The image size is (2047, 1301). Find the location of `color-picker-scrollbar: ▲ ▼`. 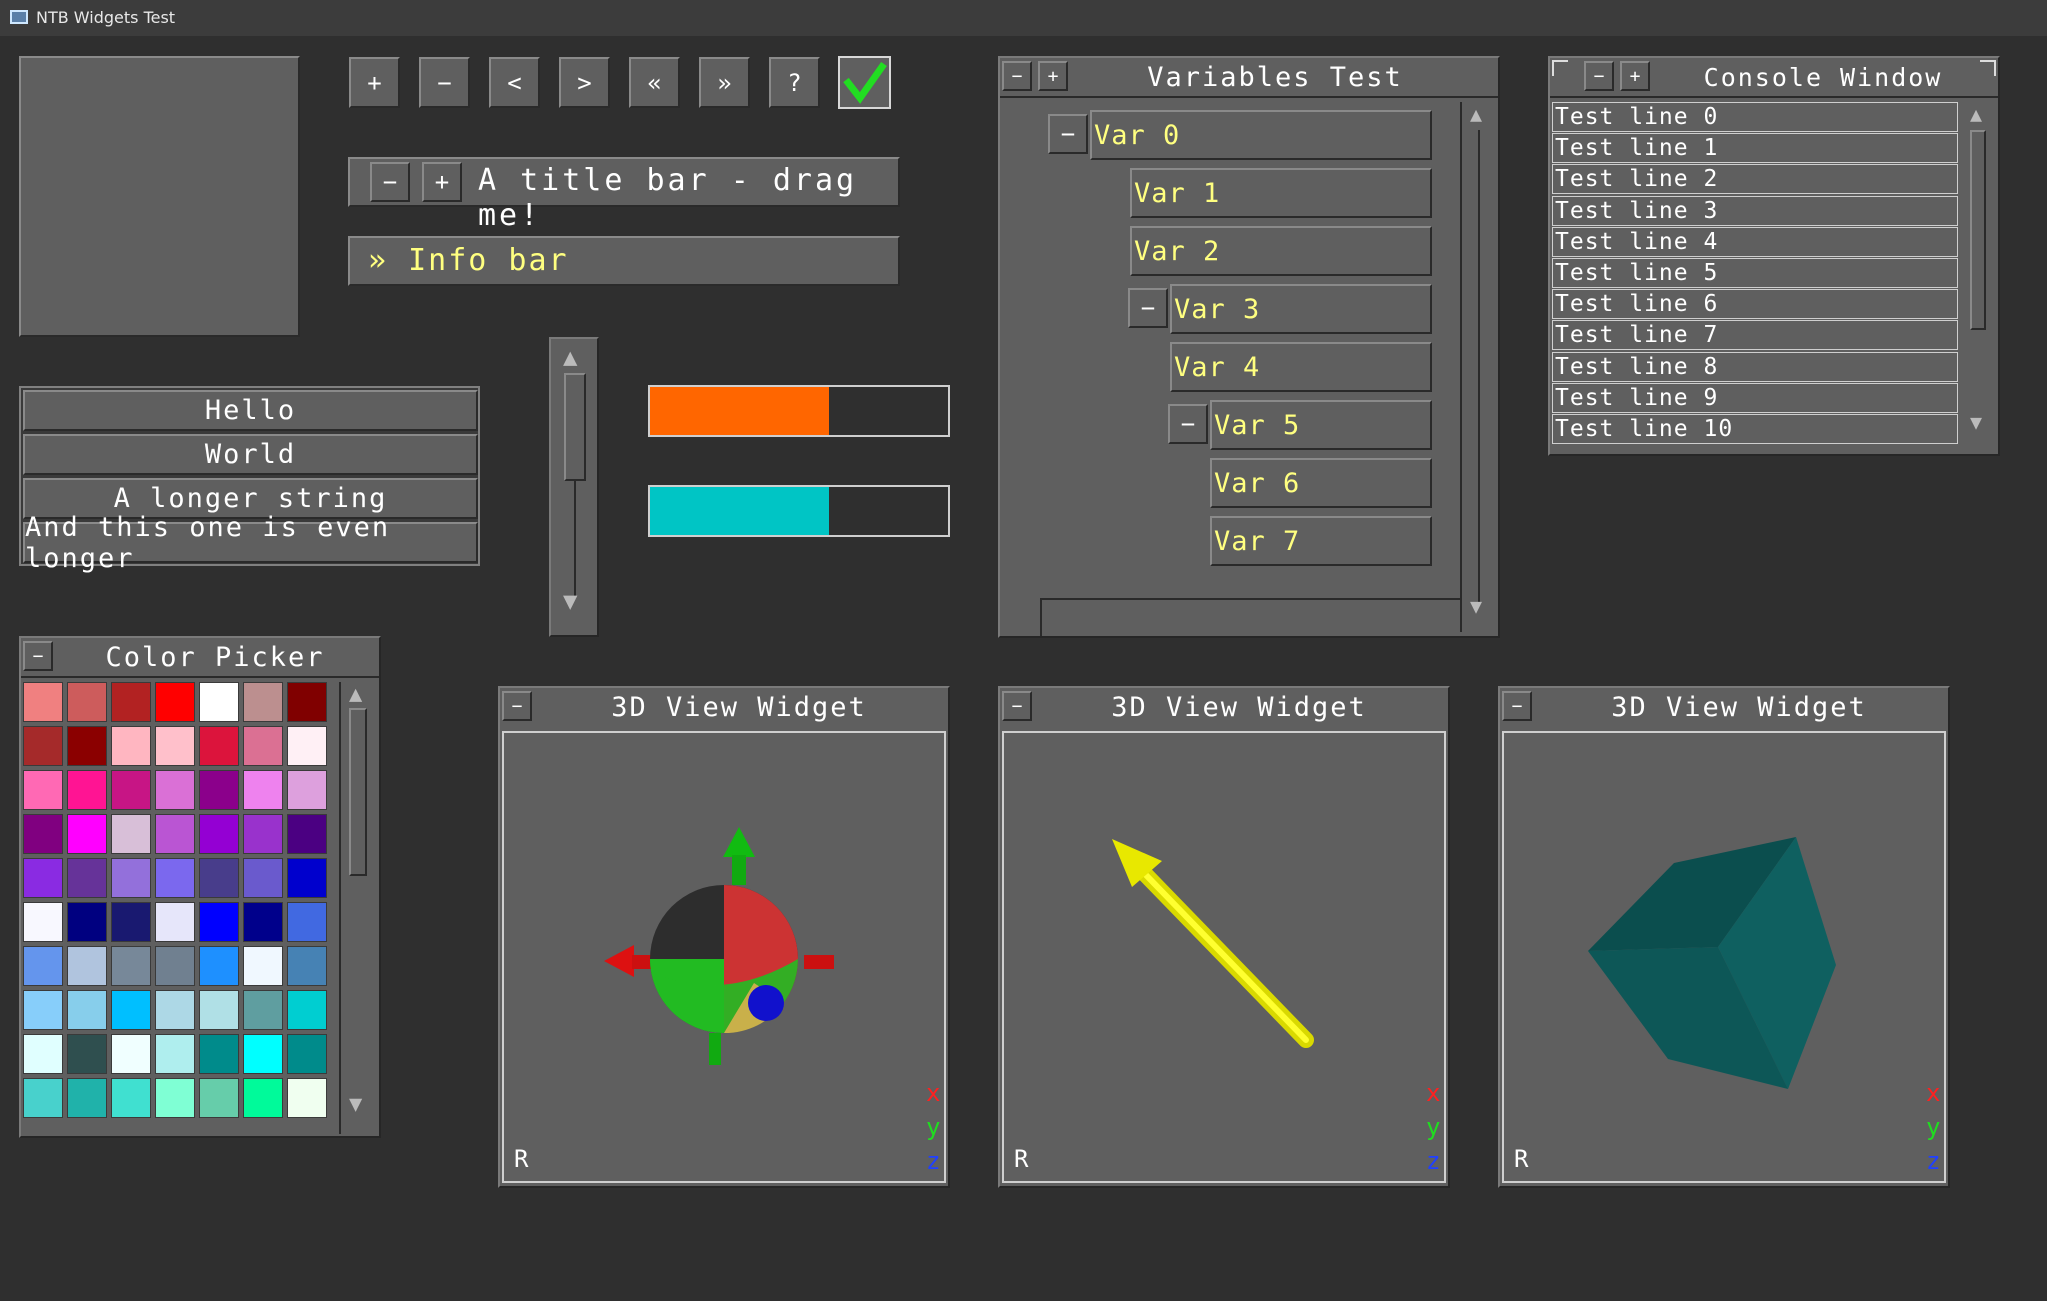

color-picker-scrollbar: ▲ ▼ is located at coordinates (358, 908).